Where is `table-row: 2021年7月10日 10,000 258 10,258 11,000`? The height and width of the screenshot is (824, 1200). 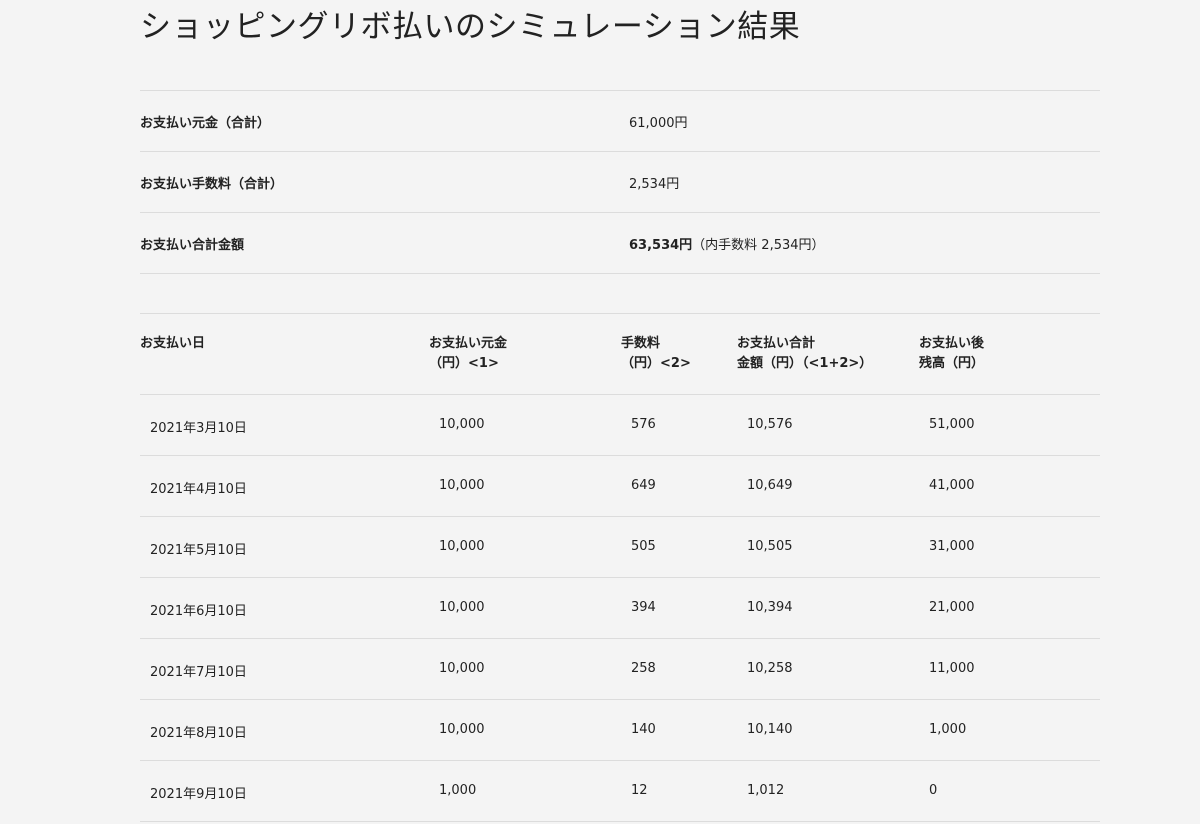 table-row: 2021年7月10日 10,000 258 10,258 11,000 is located at coordinates (620, 669).